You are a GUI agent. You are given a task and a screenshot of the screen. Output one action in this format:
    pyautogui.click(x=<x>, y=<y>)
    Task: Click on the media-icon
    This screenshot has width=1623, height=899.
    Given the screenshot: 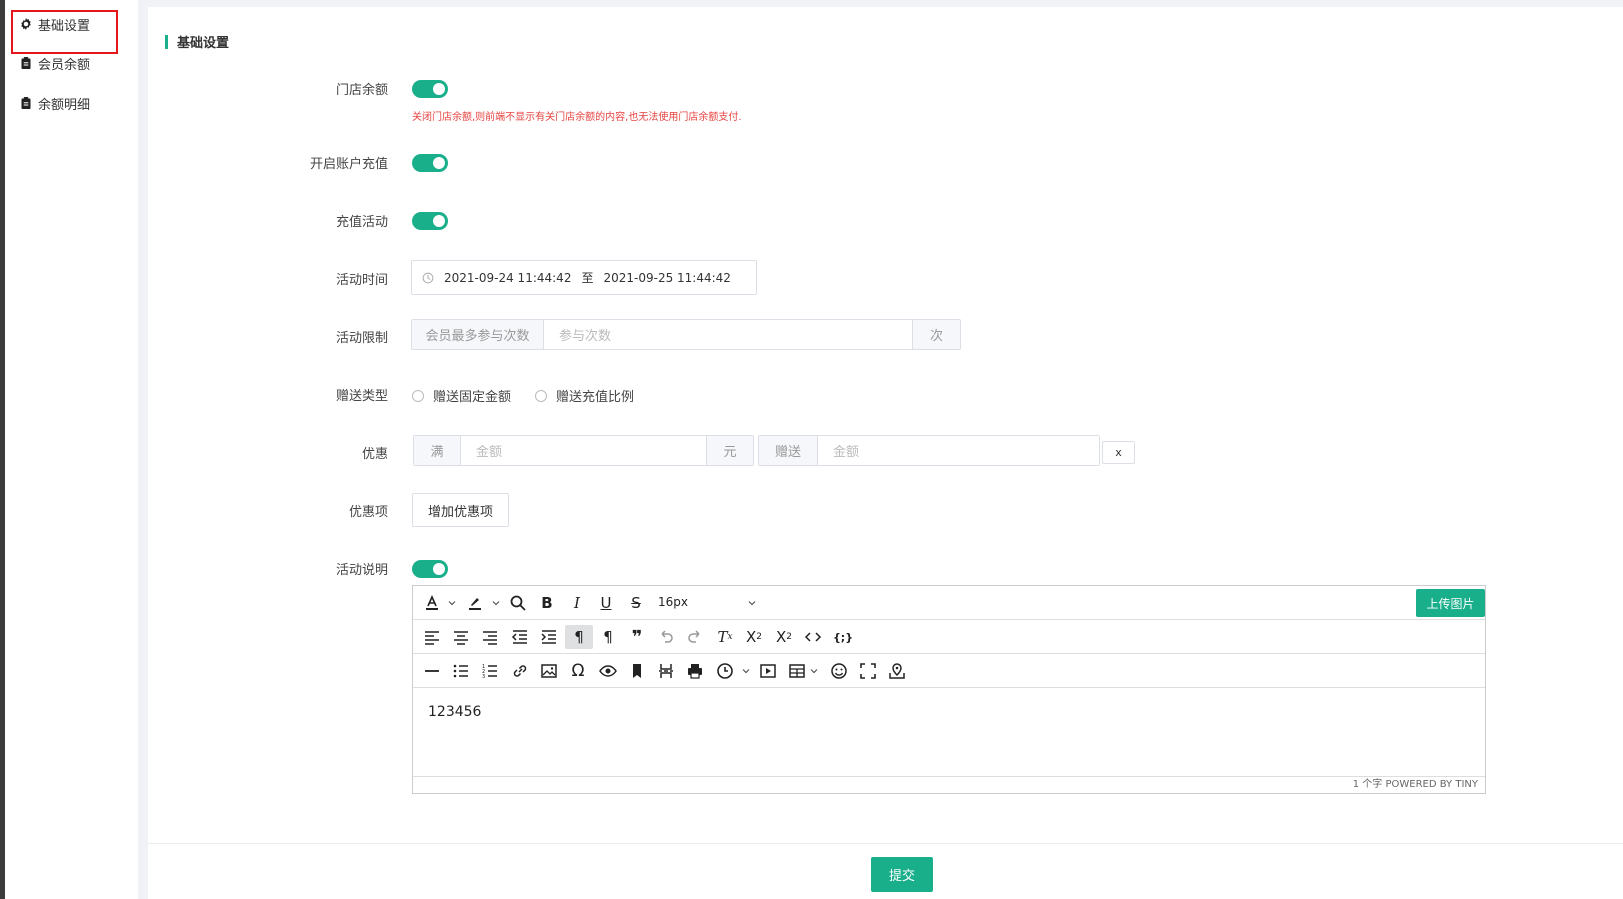 What is the action you would take?
    pyautogui.click(x=768, y=671)
    